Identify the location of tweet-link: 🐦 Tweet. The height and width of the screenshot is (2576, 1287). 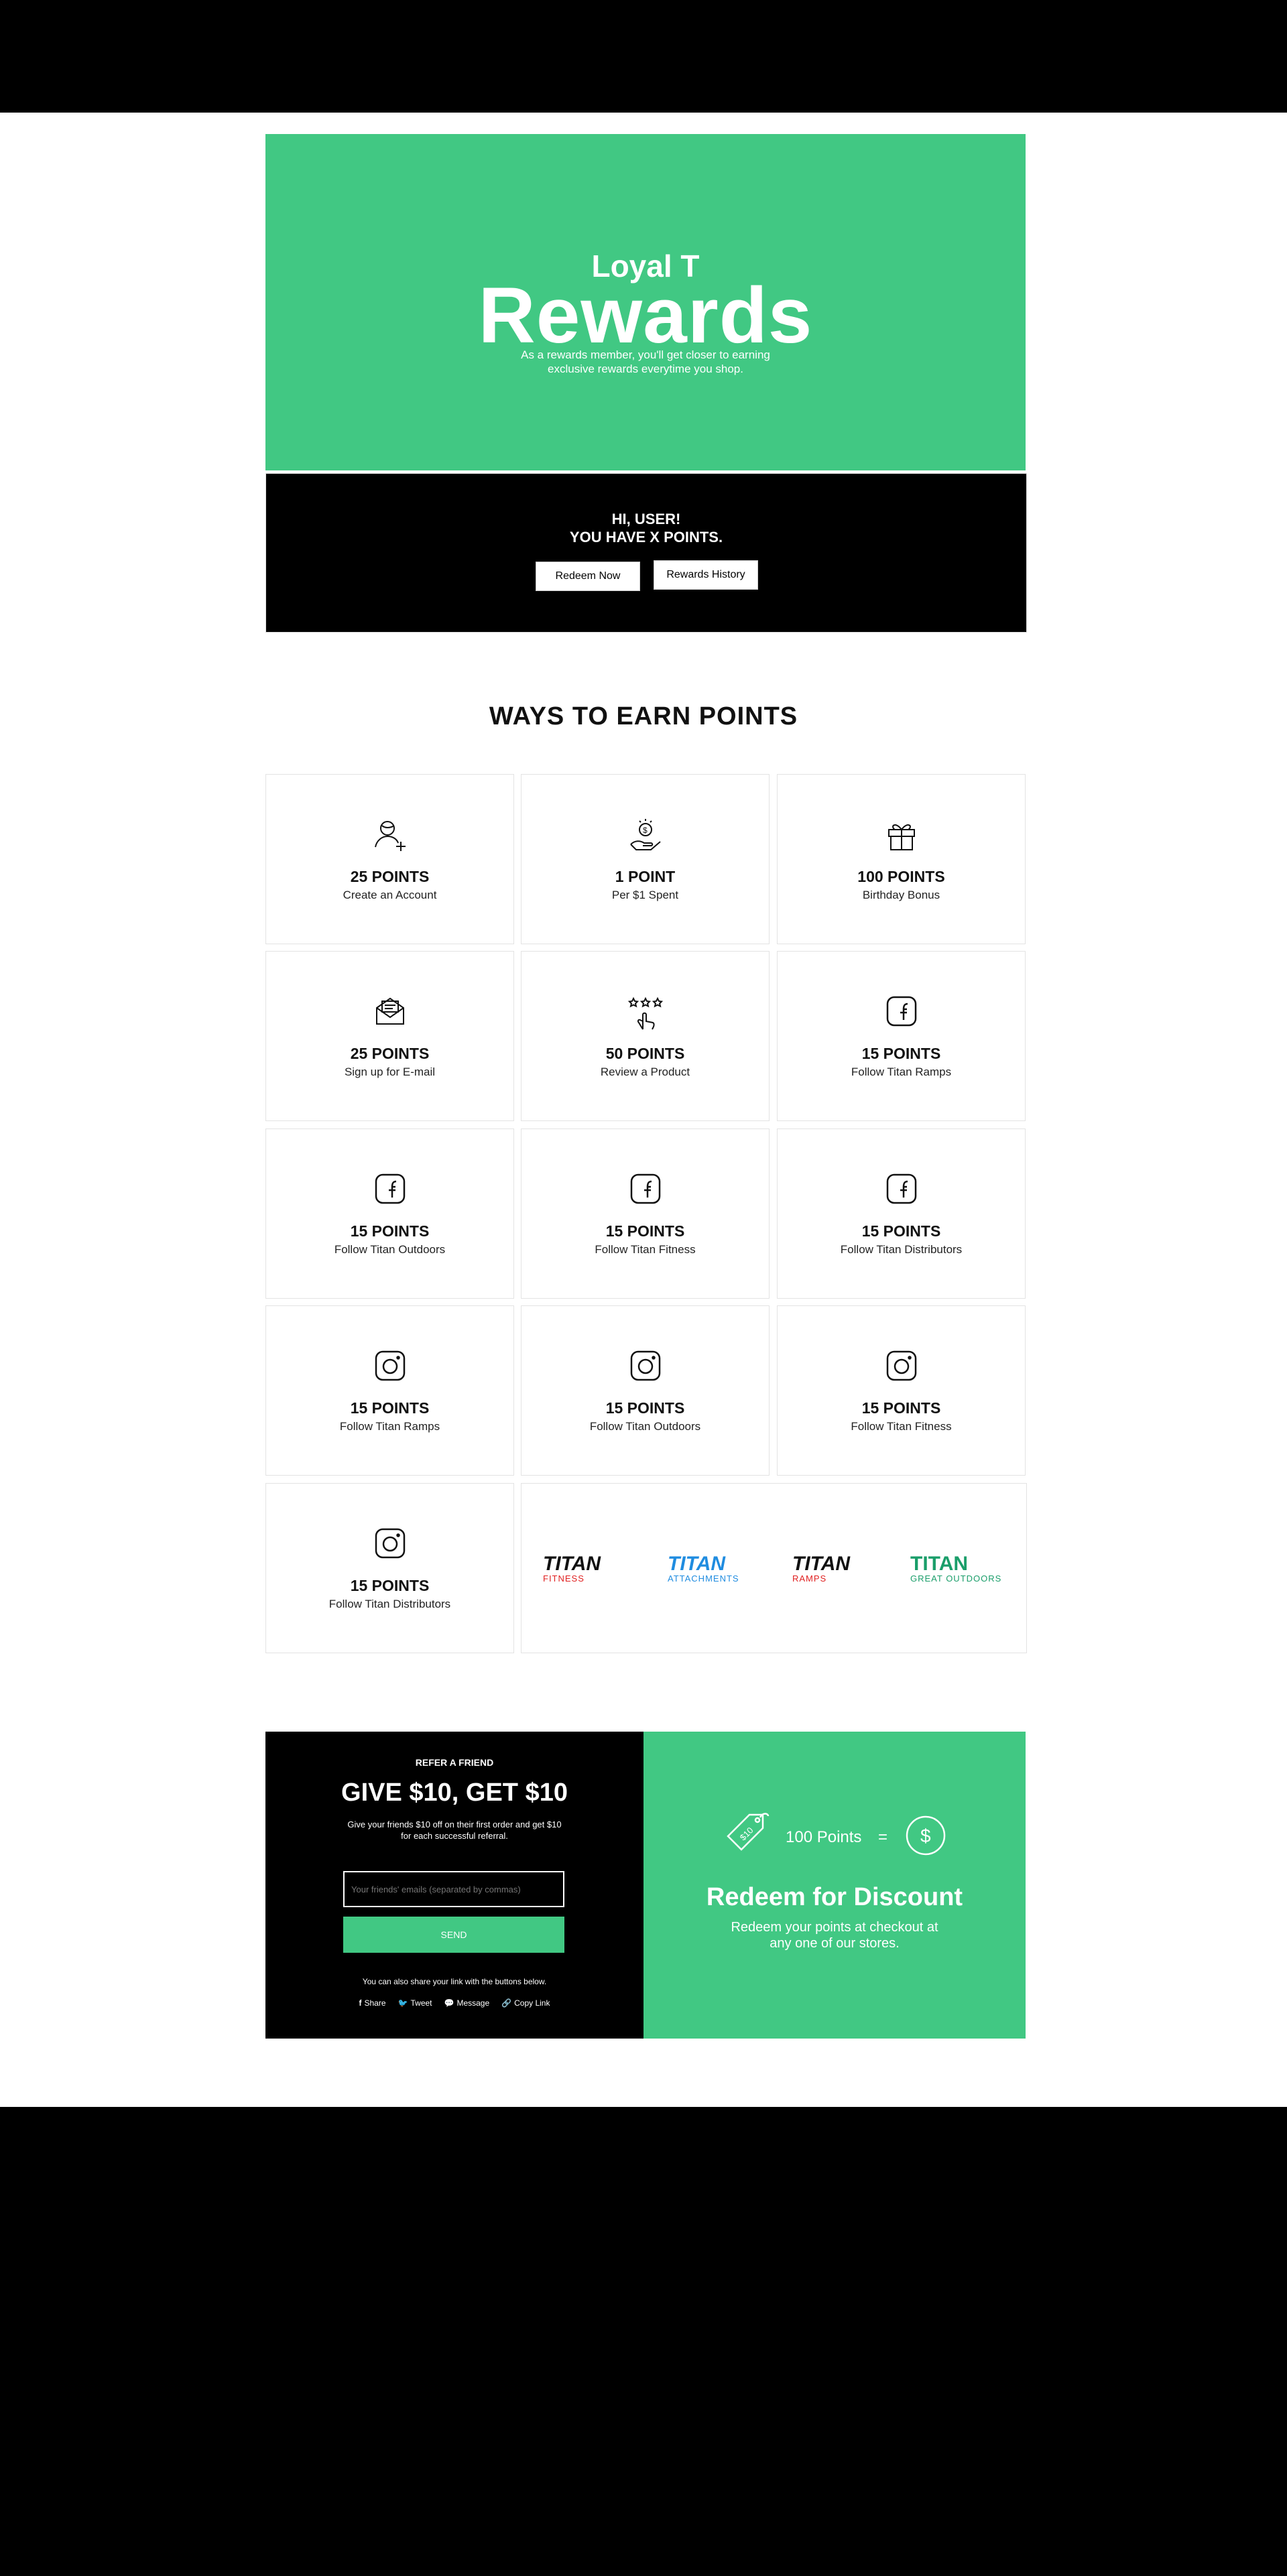
(415, 2003).